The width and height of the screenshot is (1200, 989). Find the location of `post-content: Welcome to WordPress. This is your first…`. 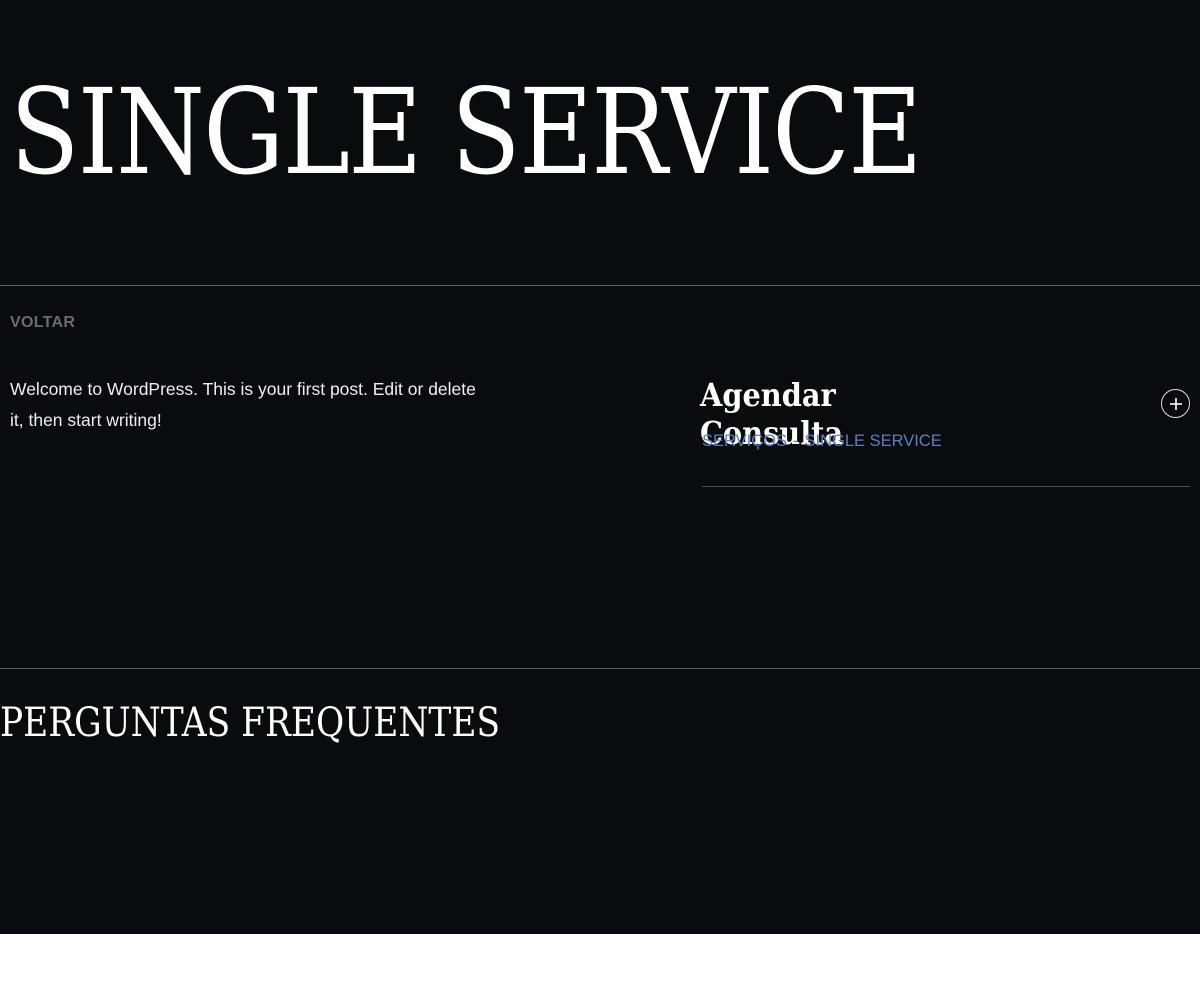

post-content: Welcome to WordPress. This is your first… is located at coordinates (243, 404).